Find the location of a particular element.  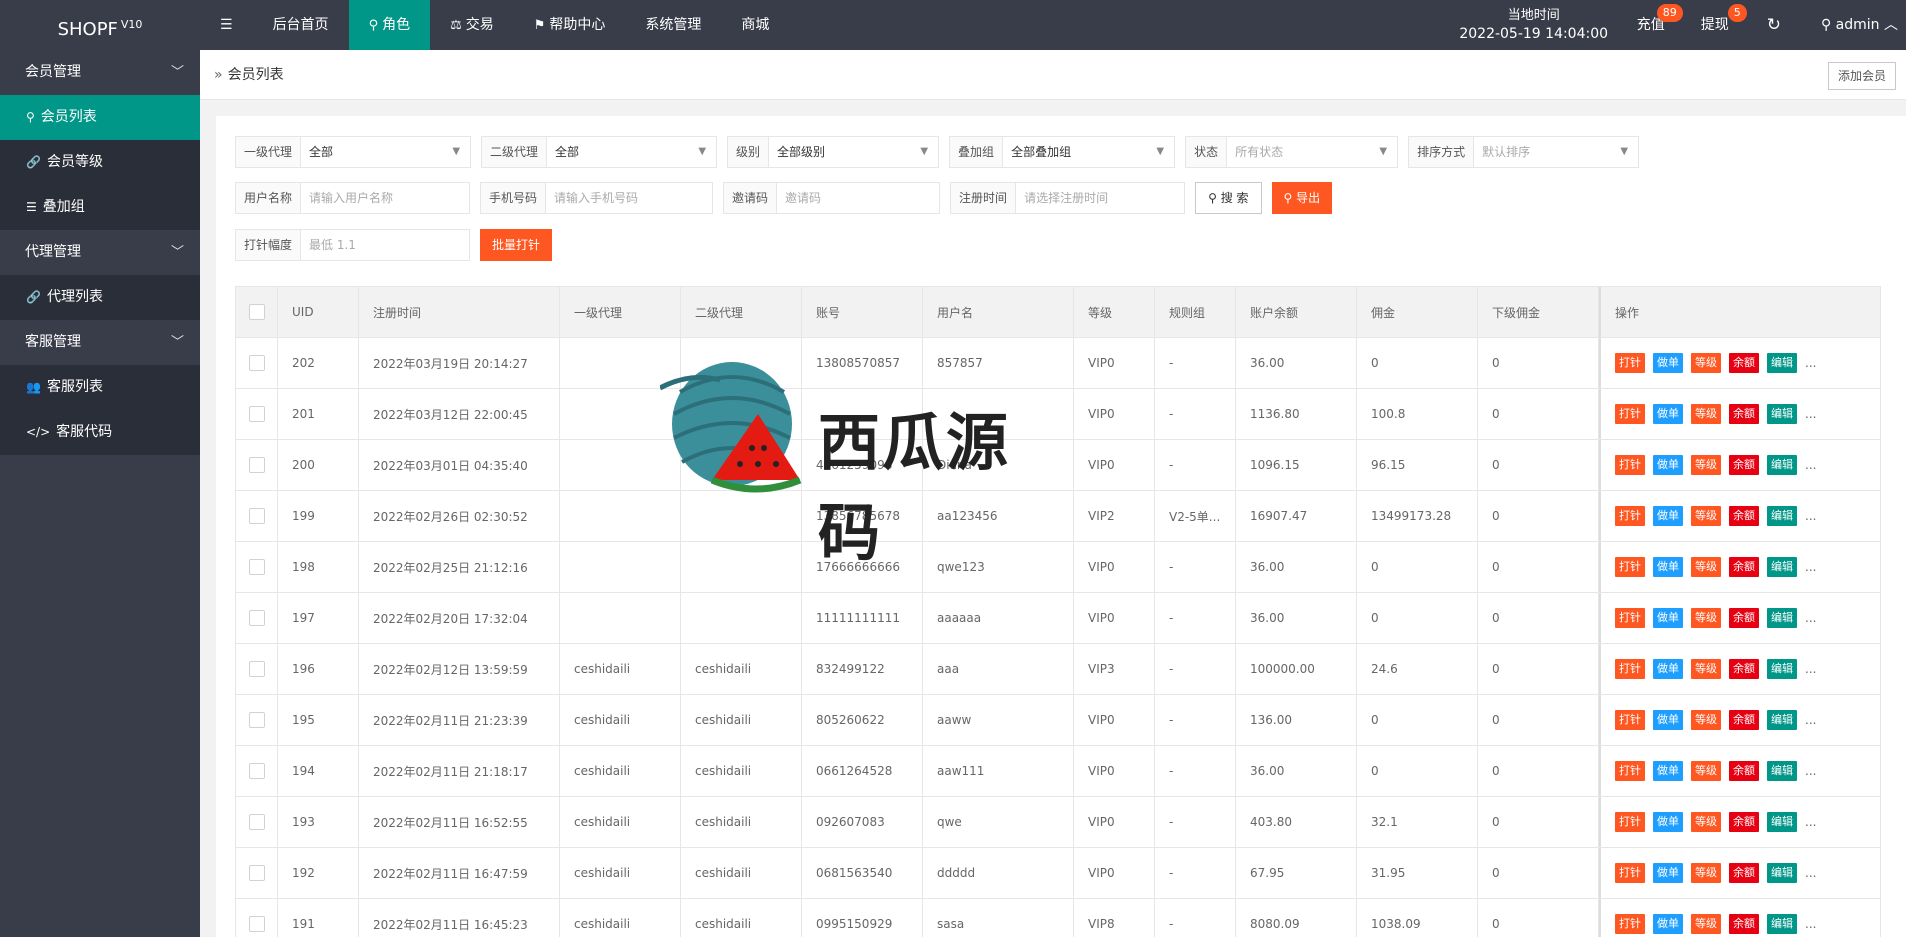

range-field: 打针幅度 最低 1.1 is located at coordinates (353, 245).